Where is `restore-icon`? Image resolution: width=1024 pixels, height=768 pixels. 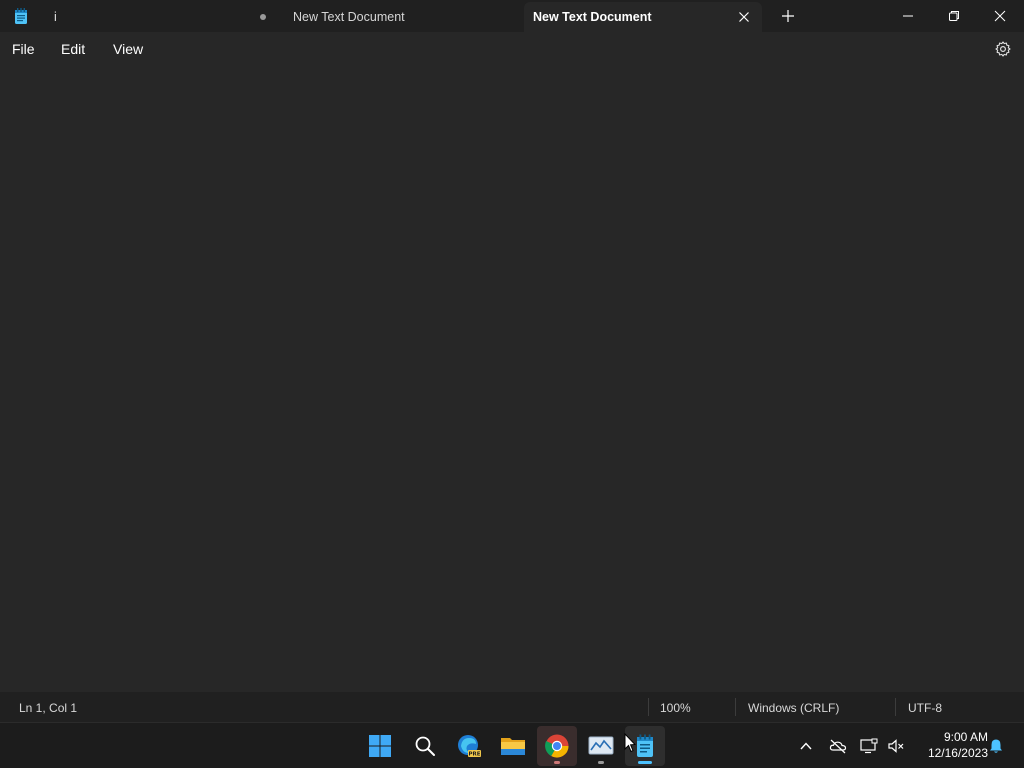 restore-icon is located at coordinates (954, 16).